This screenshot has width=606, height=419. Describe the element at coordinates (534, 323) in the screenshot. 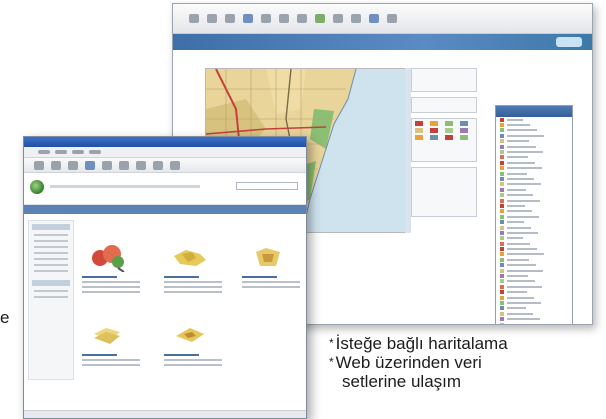

I see `layer-list-item` at that location.